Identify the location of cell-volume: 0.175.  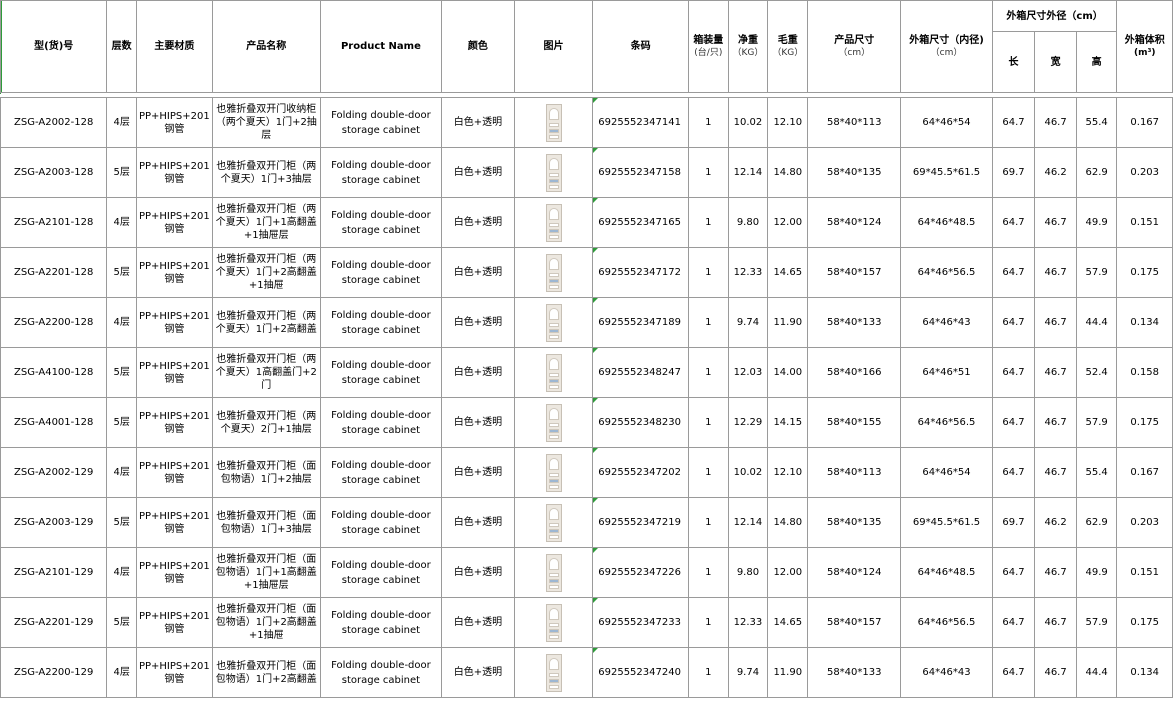
(1144, 272).